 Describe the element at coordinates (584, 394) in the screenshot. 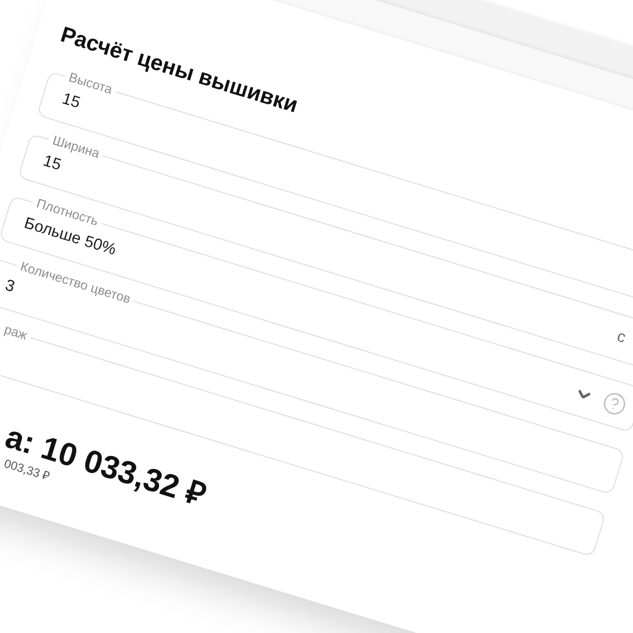

I see `chevron-down-icon` at that location.